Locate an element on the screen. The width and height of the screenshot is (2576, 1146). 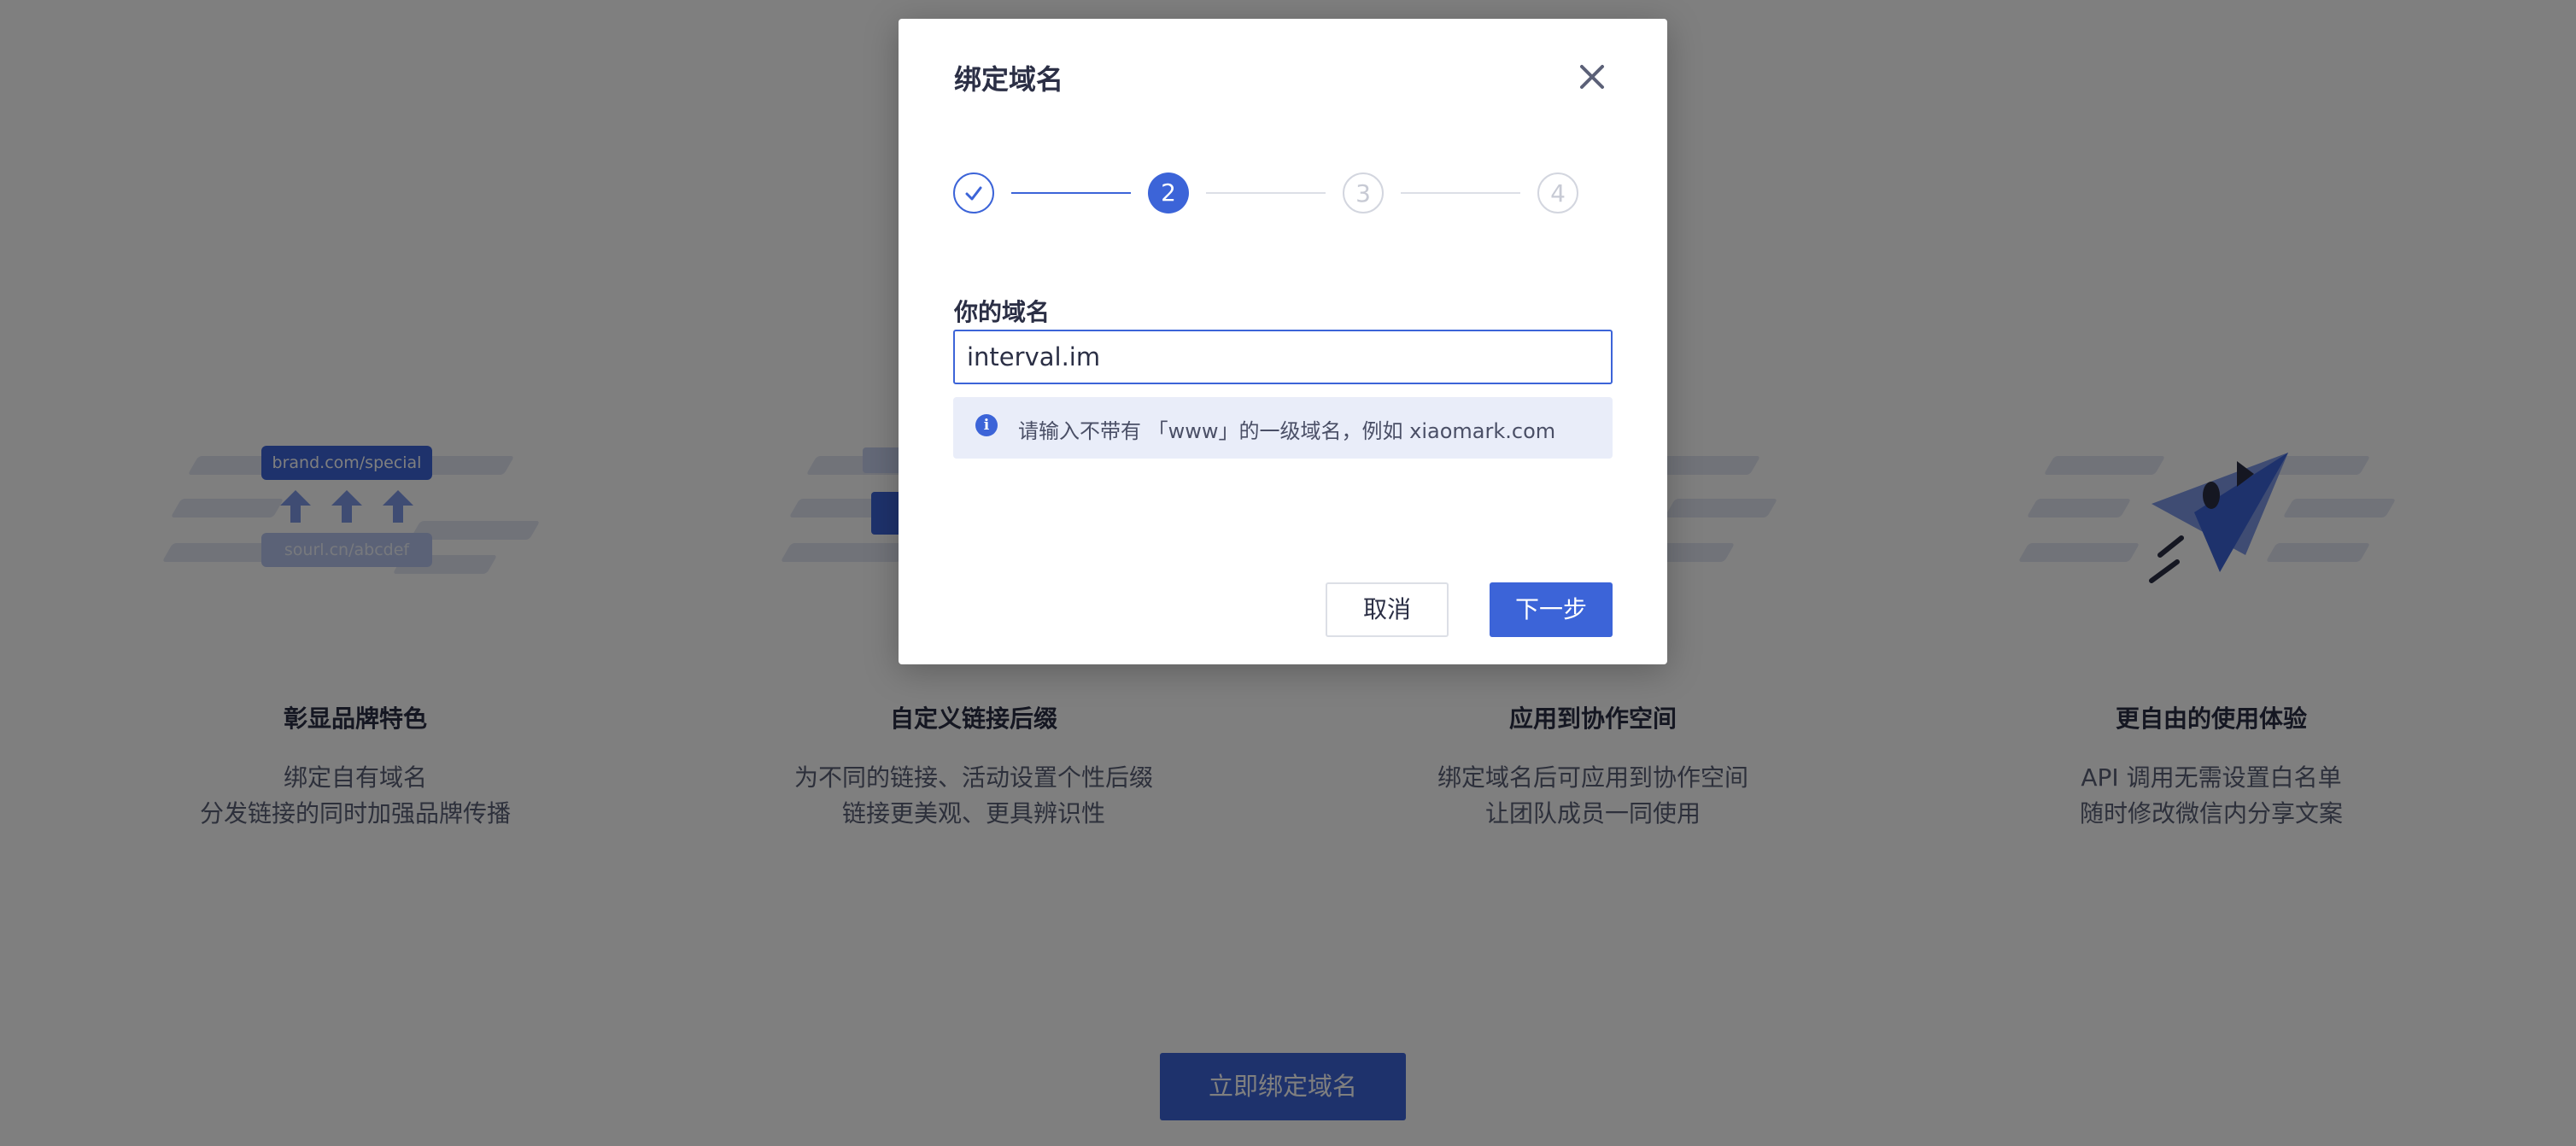
modal-title: 绑定域名 is located at coordinates (1009, 79).